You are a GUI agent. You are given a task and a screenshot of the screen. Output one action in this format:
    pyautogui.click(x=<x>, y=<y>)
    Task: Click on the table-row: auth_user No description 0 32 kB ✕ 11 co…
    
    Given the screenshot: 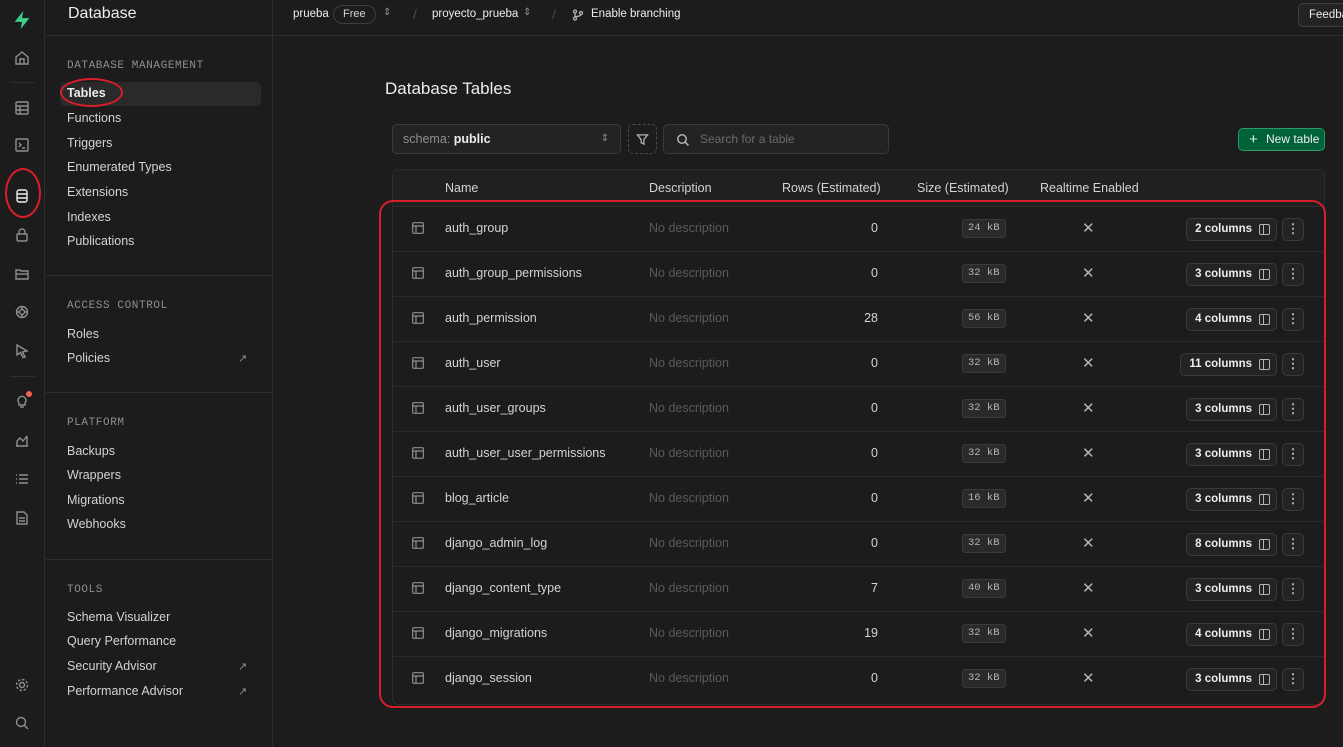 What is the action you would take?
    pyautogui.click(x=858, y=364)
    